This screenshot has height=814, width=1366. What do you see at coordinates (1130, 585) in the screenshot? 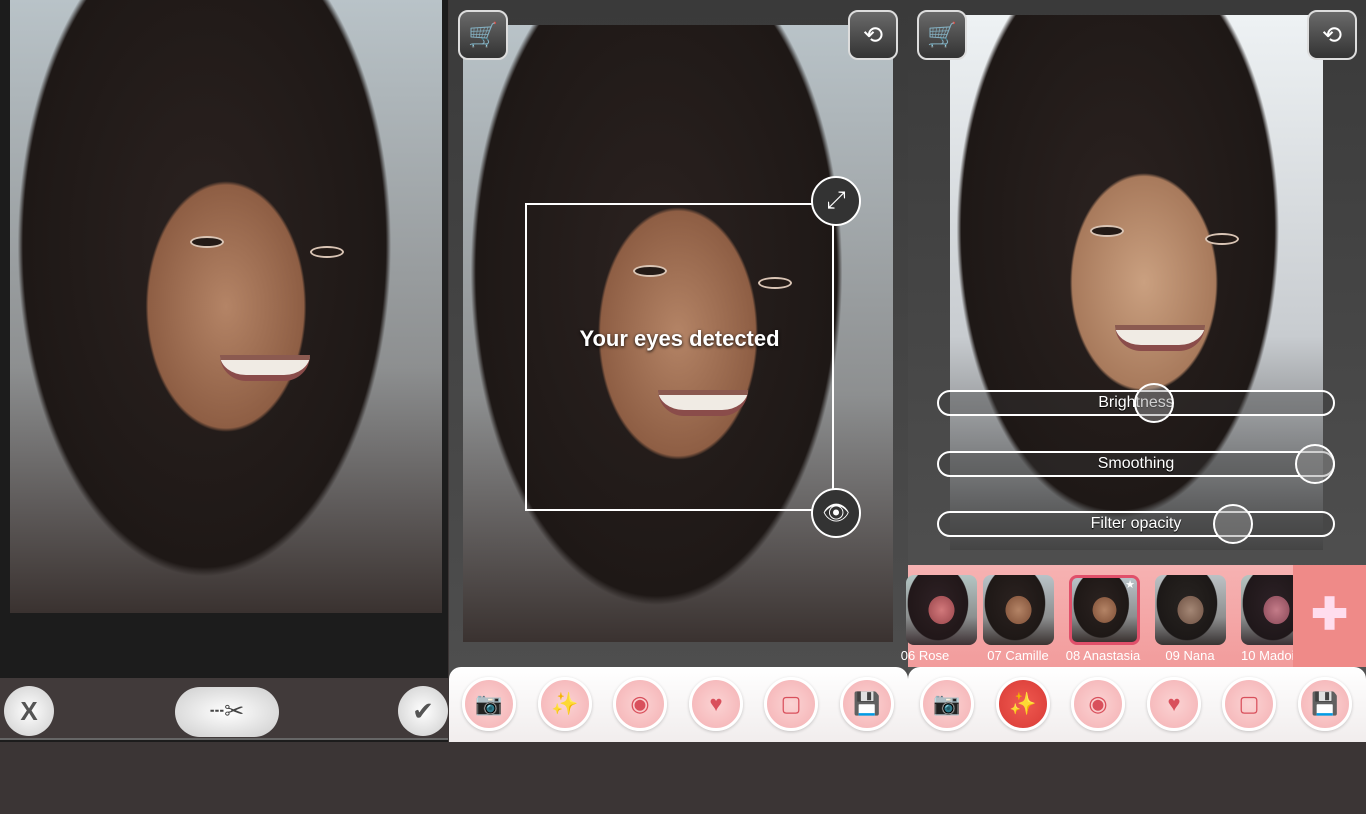
I see `star-icon: ★` at bounding box center [1130, 585].